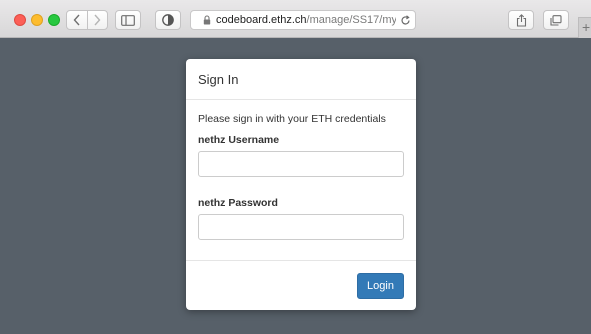 Image resolution: width=591 pixels, height=334 pixels. I want to click on login-button: Login, so click(380, 286).